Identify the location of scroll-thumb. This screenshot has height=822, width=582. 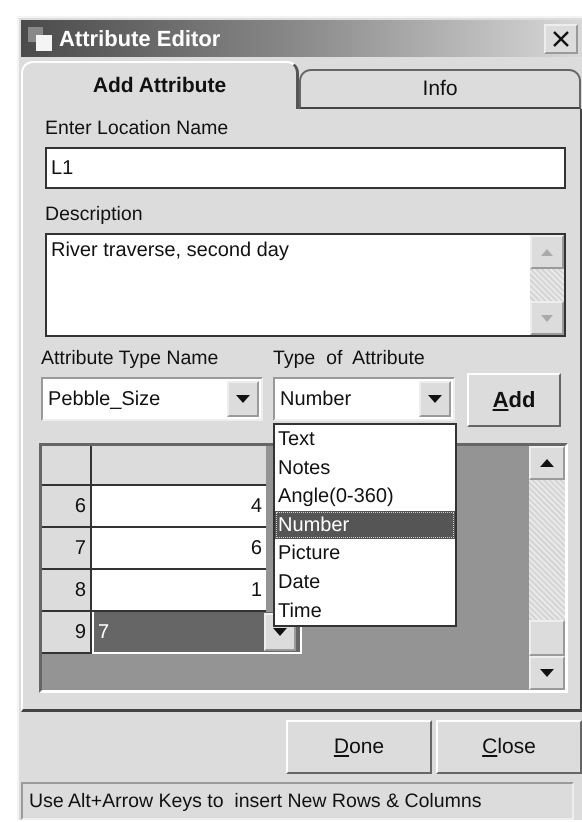
(547, 638).